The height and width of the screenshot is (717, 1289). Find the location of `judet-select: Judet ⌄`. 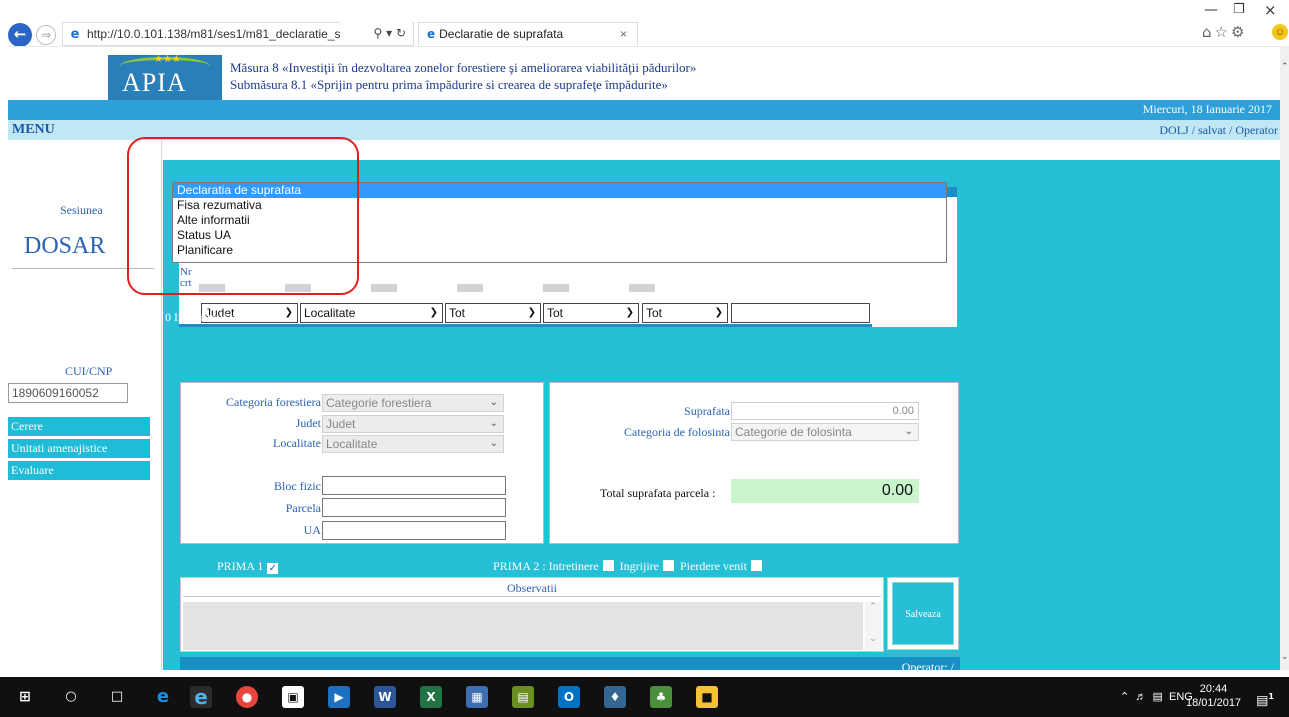

judet-select: Judet ⌄ is located at coordinates (413, 424).